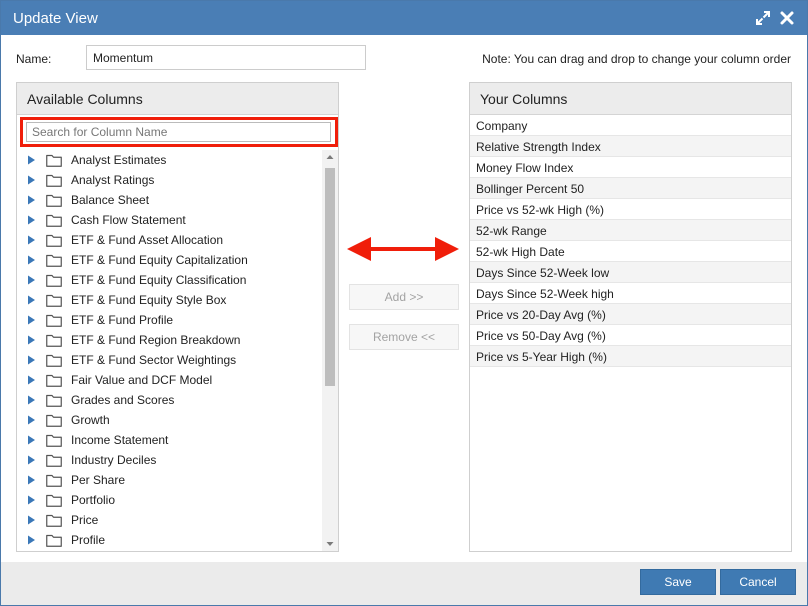  Describe the element at coordinates (630, 356) in the screenshot. I see `list-item: Price vs 5-Year High (%)` at that location.